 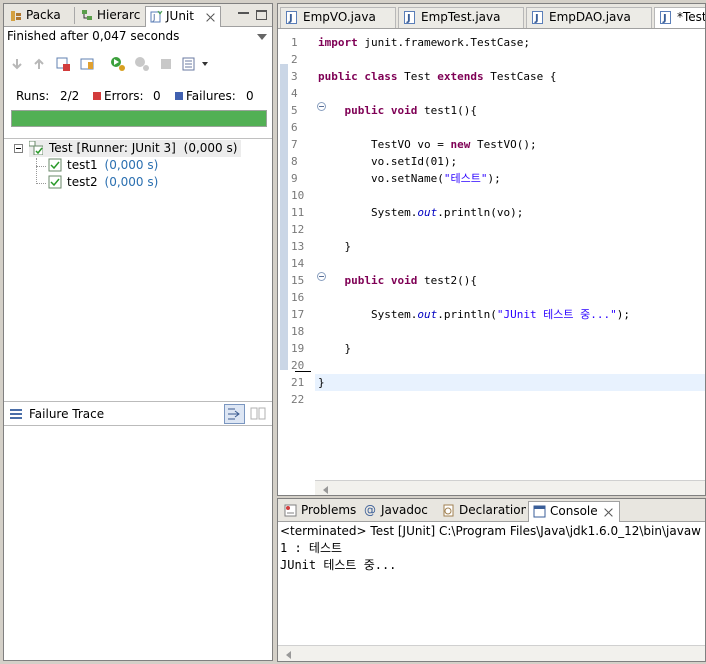 I want to click on line-number: 2, so click(x=294, y=59).